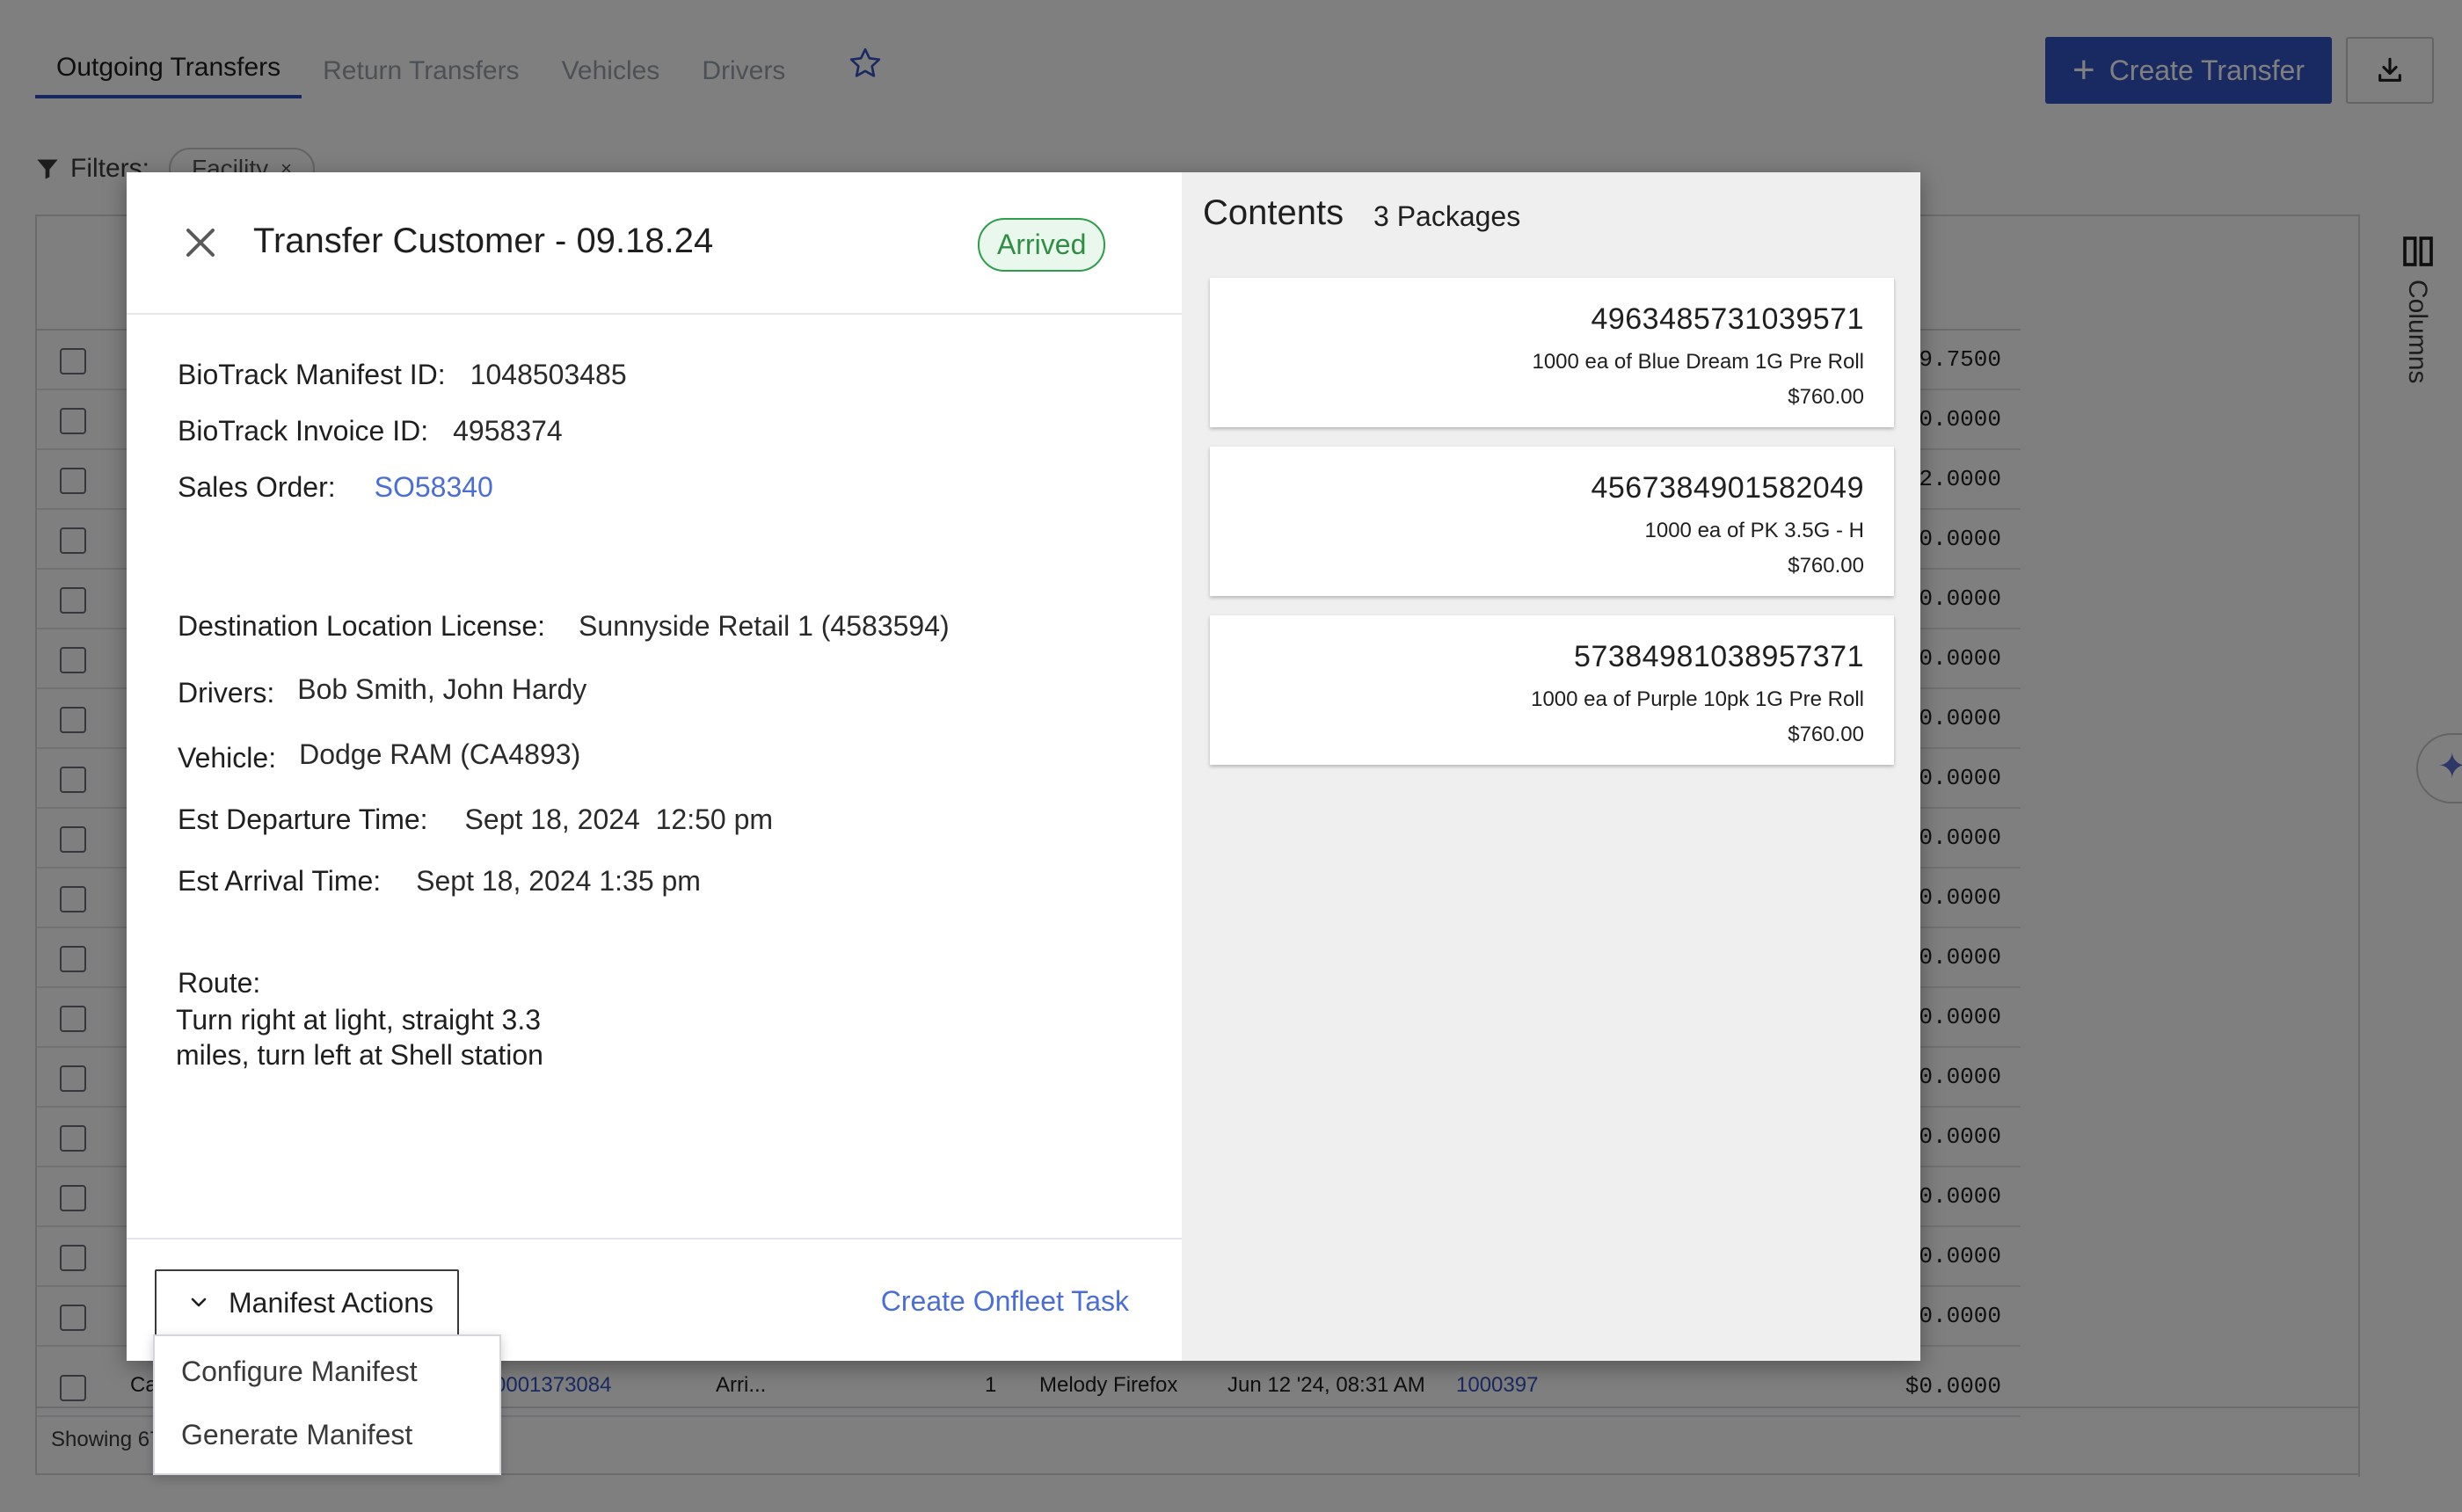 The height and width of the screenshot is (1512, 2462). I want to click on manifest-id-field: BioTrack Manifest ID: 1048503485, so click(402, 375).